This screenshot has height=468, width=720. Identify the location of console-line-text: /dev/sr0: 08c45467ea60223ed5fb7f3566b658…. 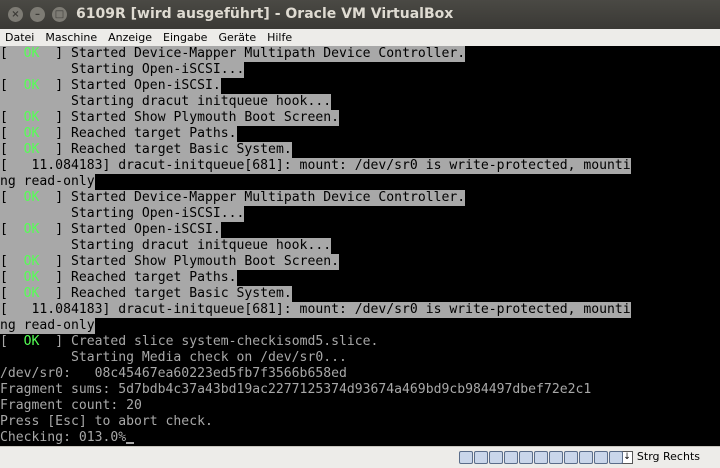
(173, 373).